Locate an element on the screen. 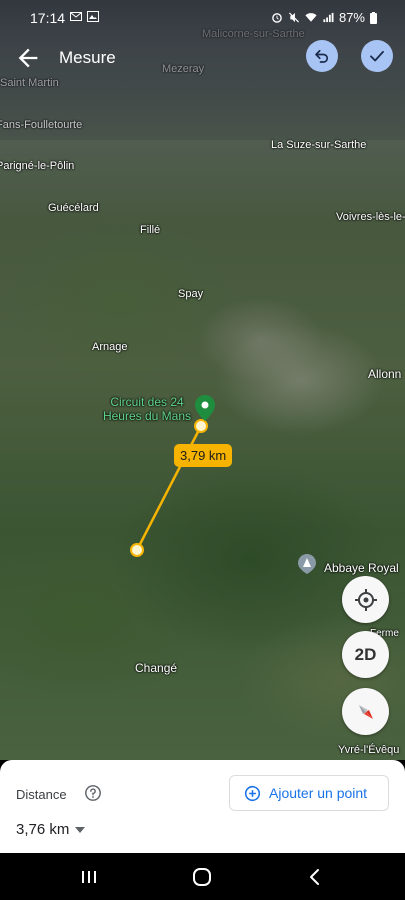  measure-point-start is located at coordinates (201, 426).